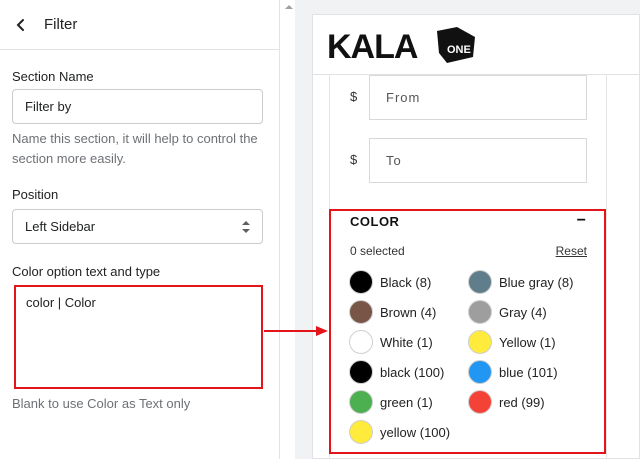  I want to click on color-option-label: Color option text and type, so click(86, 271).